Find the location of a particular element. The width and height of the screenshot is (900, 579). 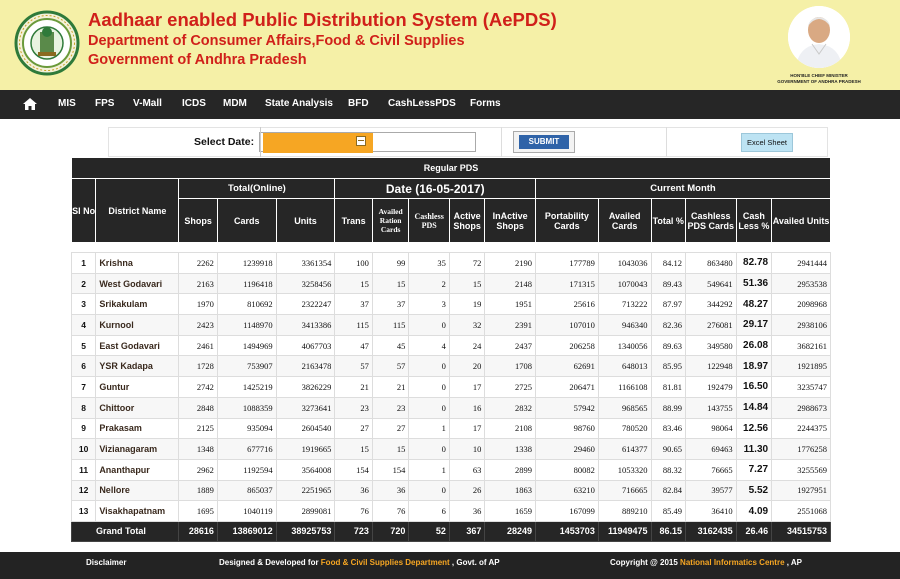

table-cell: 87.97 is located at coordinates (668, 304).